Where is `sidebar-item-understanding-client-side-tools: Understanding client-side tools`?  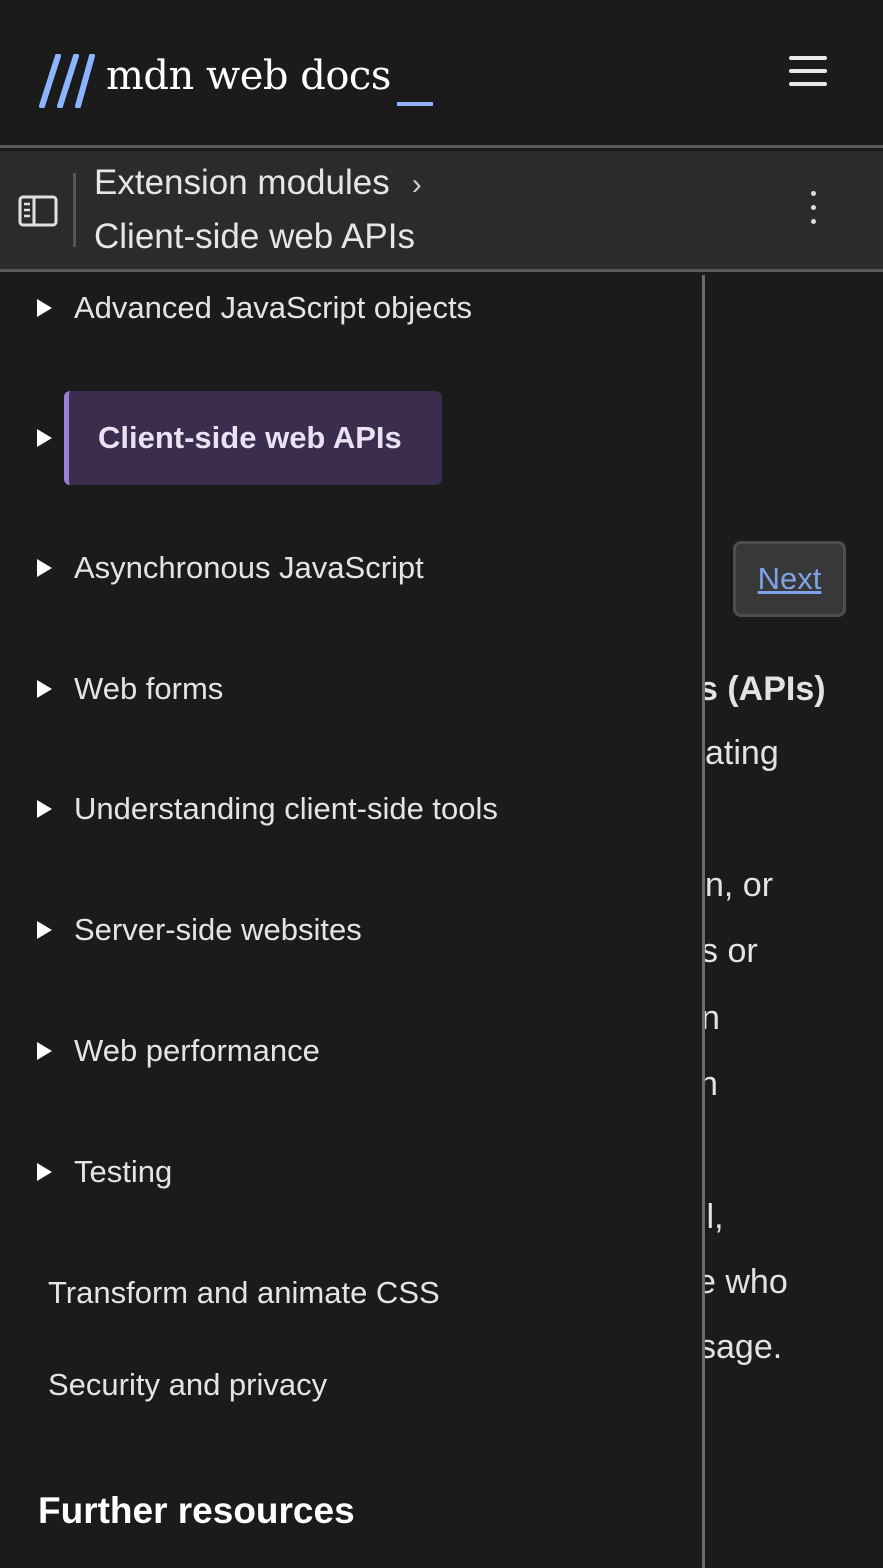
sidebar-item-understanding-client-side-tools: Understanding client-side tools is located at coordinates (350, 809).